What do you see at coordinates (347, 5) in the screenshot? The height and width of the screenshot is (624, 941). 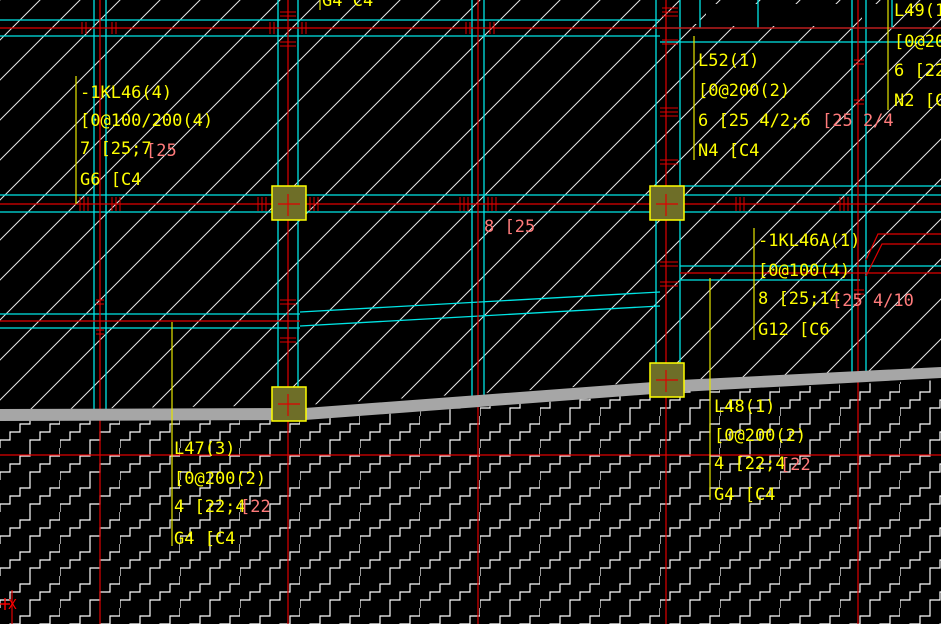 I see `top-fragment-label: G4 C4` at bounding box center [347, 5].